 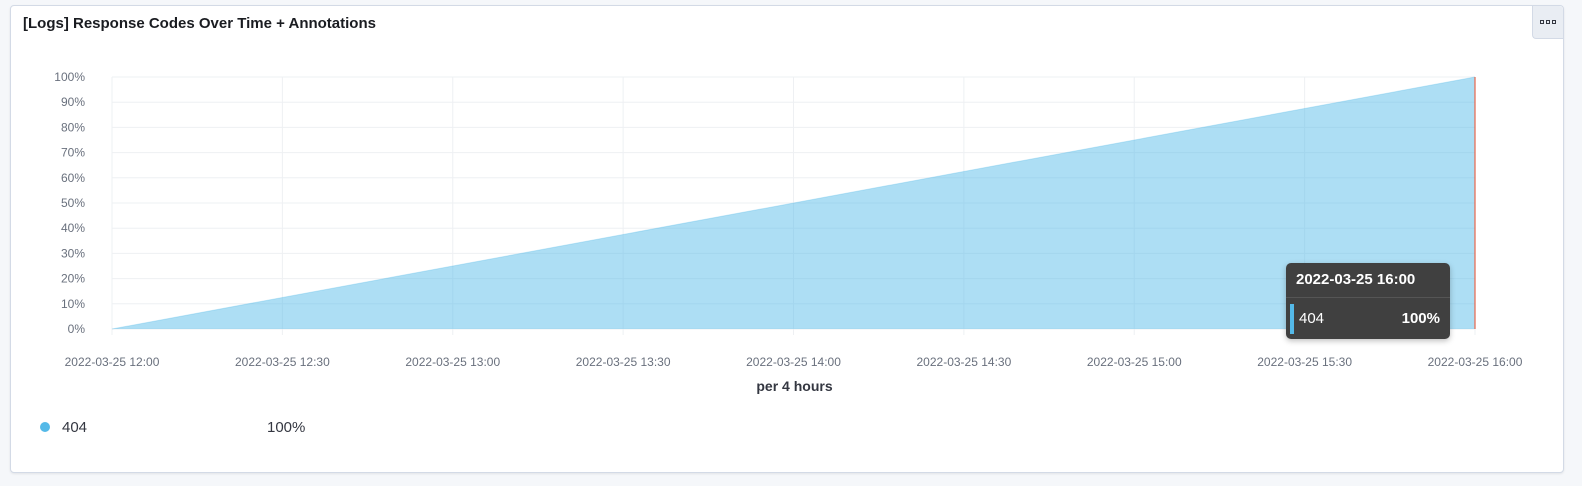 I want to click on y-tick-label: 10%, so click(x=73, y=304).